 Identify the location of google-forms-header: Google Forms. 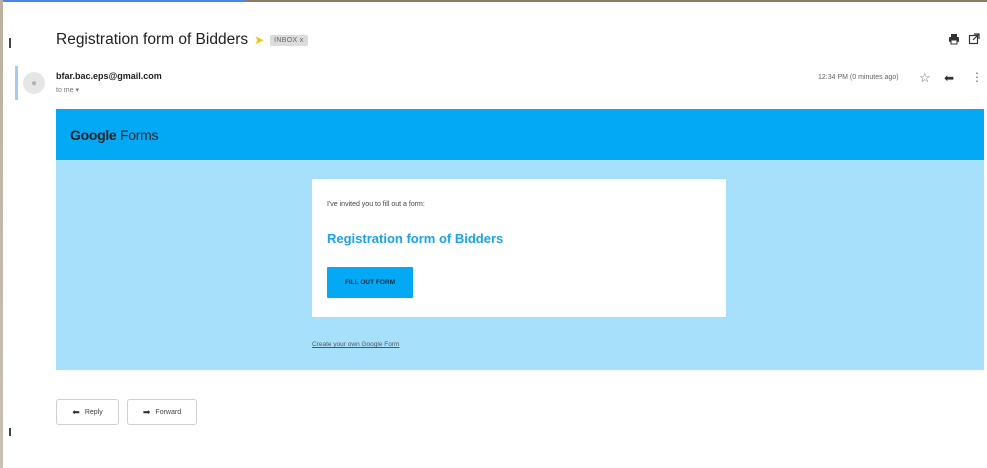
(520, 134).